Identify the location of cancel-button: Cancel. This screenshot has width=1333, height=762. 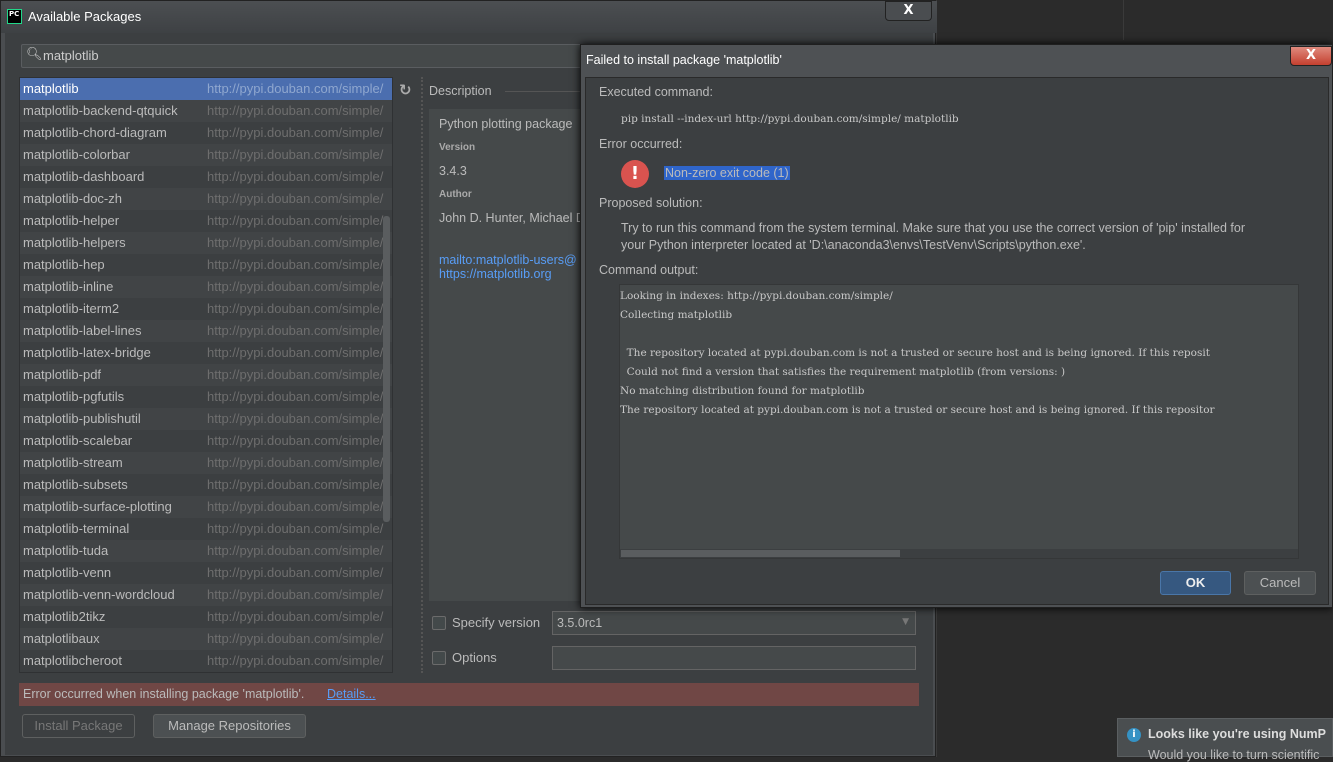
(1280, 583).